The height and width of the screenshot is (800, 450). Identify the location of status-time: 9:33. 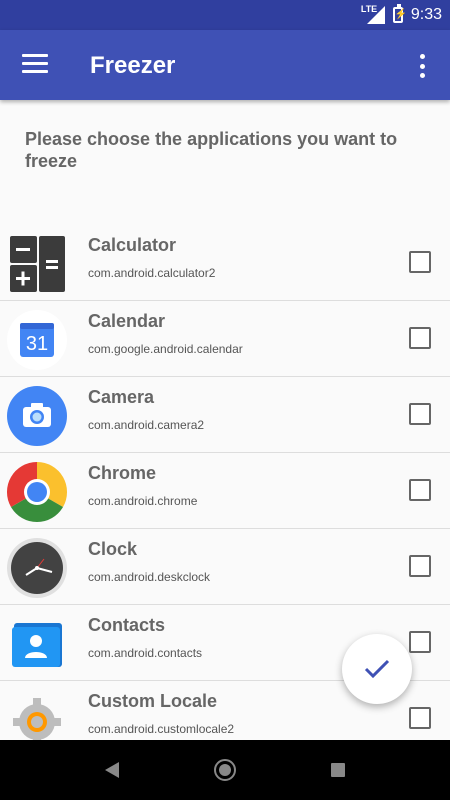
(426, 14).